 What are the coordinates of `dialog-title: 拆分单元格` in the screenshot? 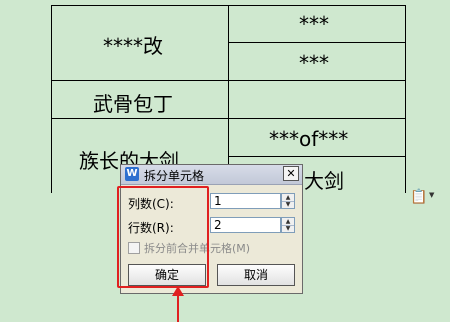 It's located at (174, 176).